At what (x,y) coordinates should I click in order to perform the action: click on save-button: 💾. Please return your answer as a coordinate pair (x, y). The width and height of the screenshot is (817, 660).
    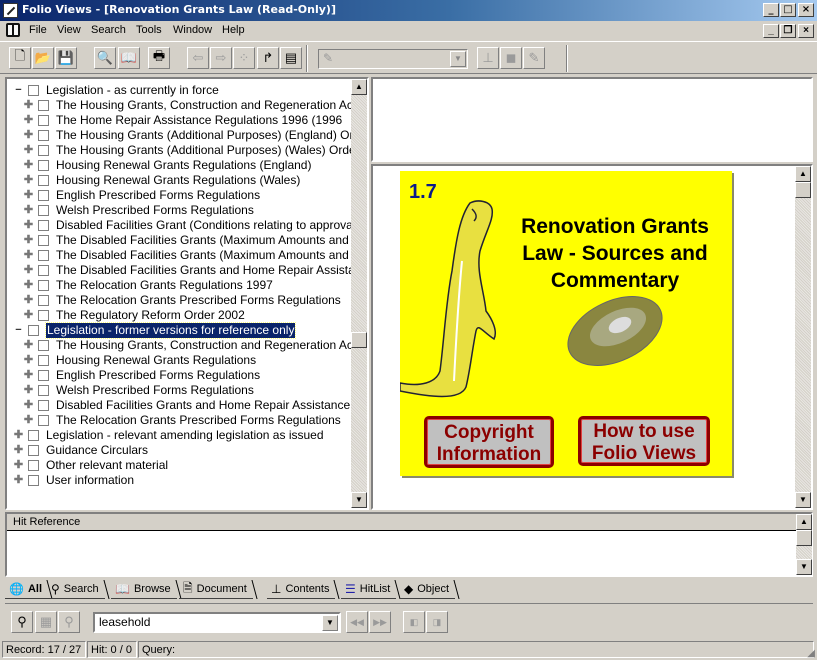
    Looking at the image, I should click on (66, 58).